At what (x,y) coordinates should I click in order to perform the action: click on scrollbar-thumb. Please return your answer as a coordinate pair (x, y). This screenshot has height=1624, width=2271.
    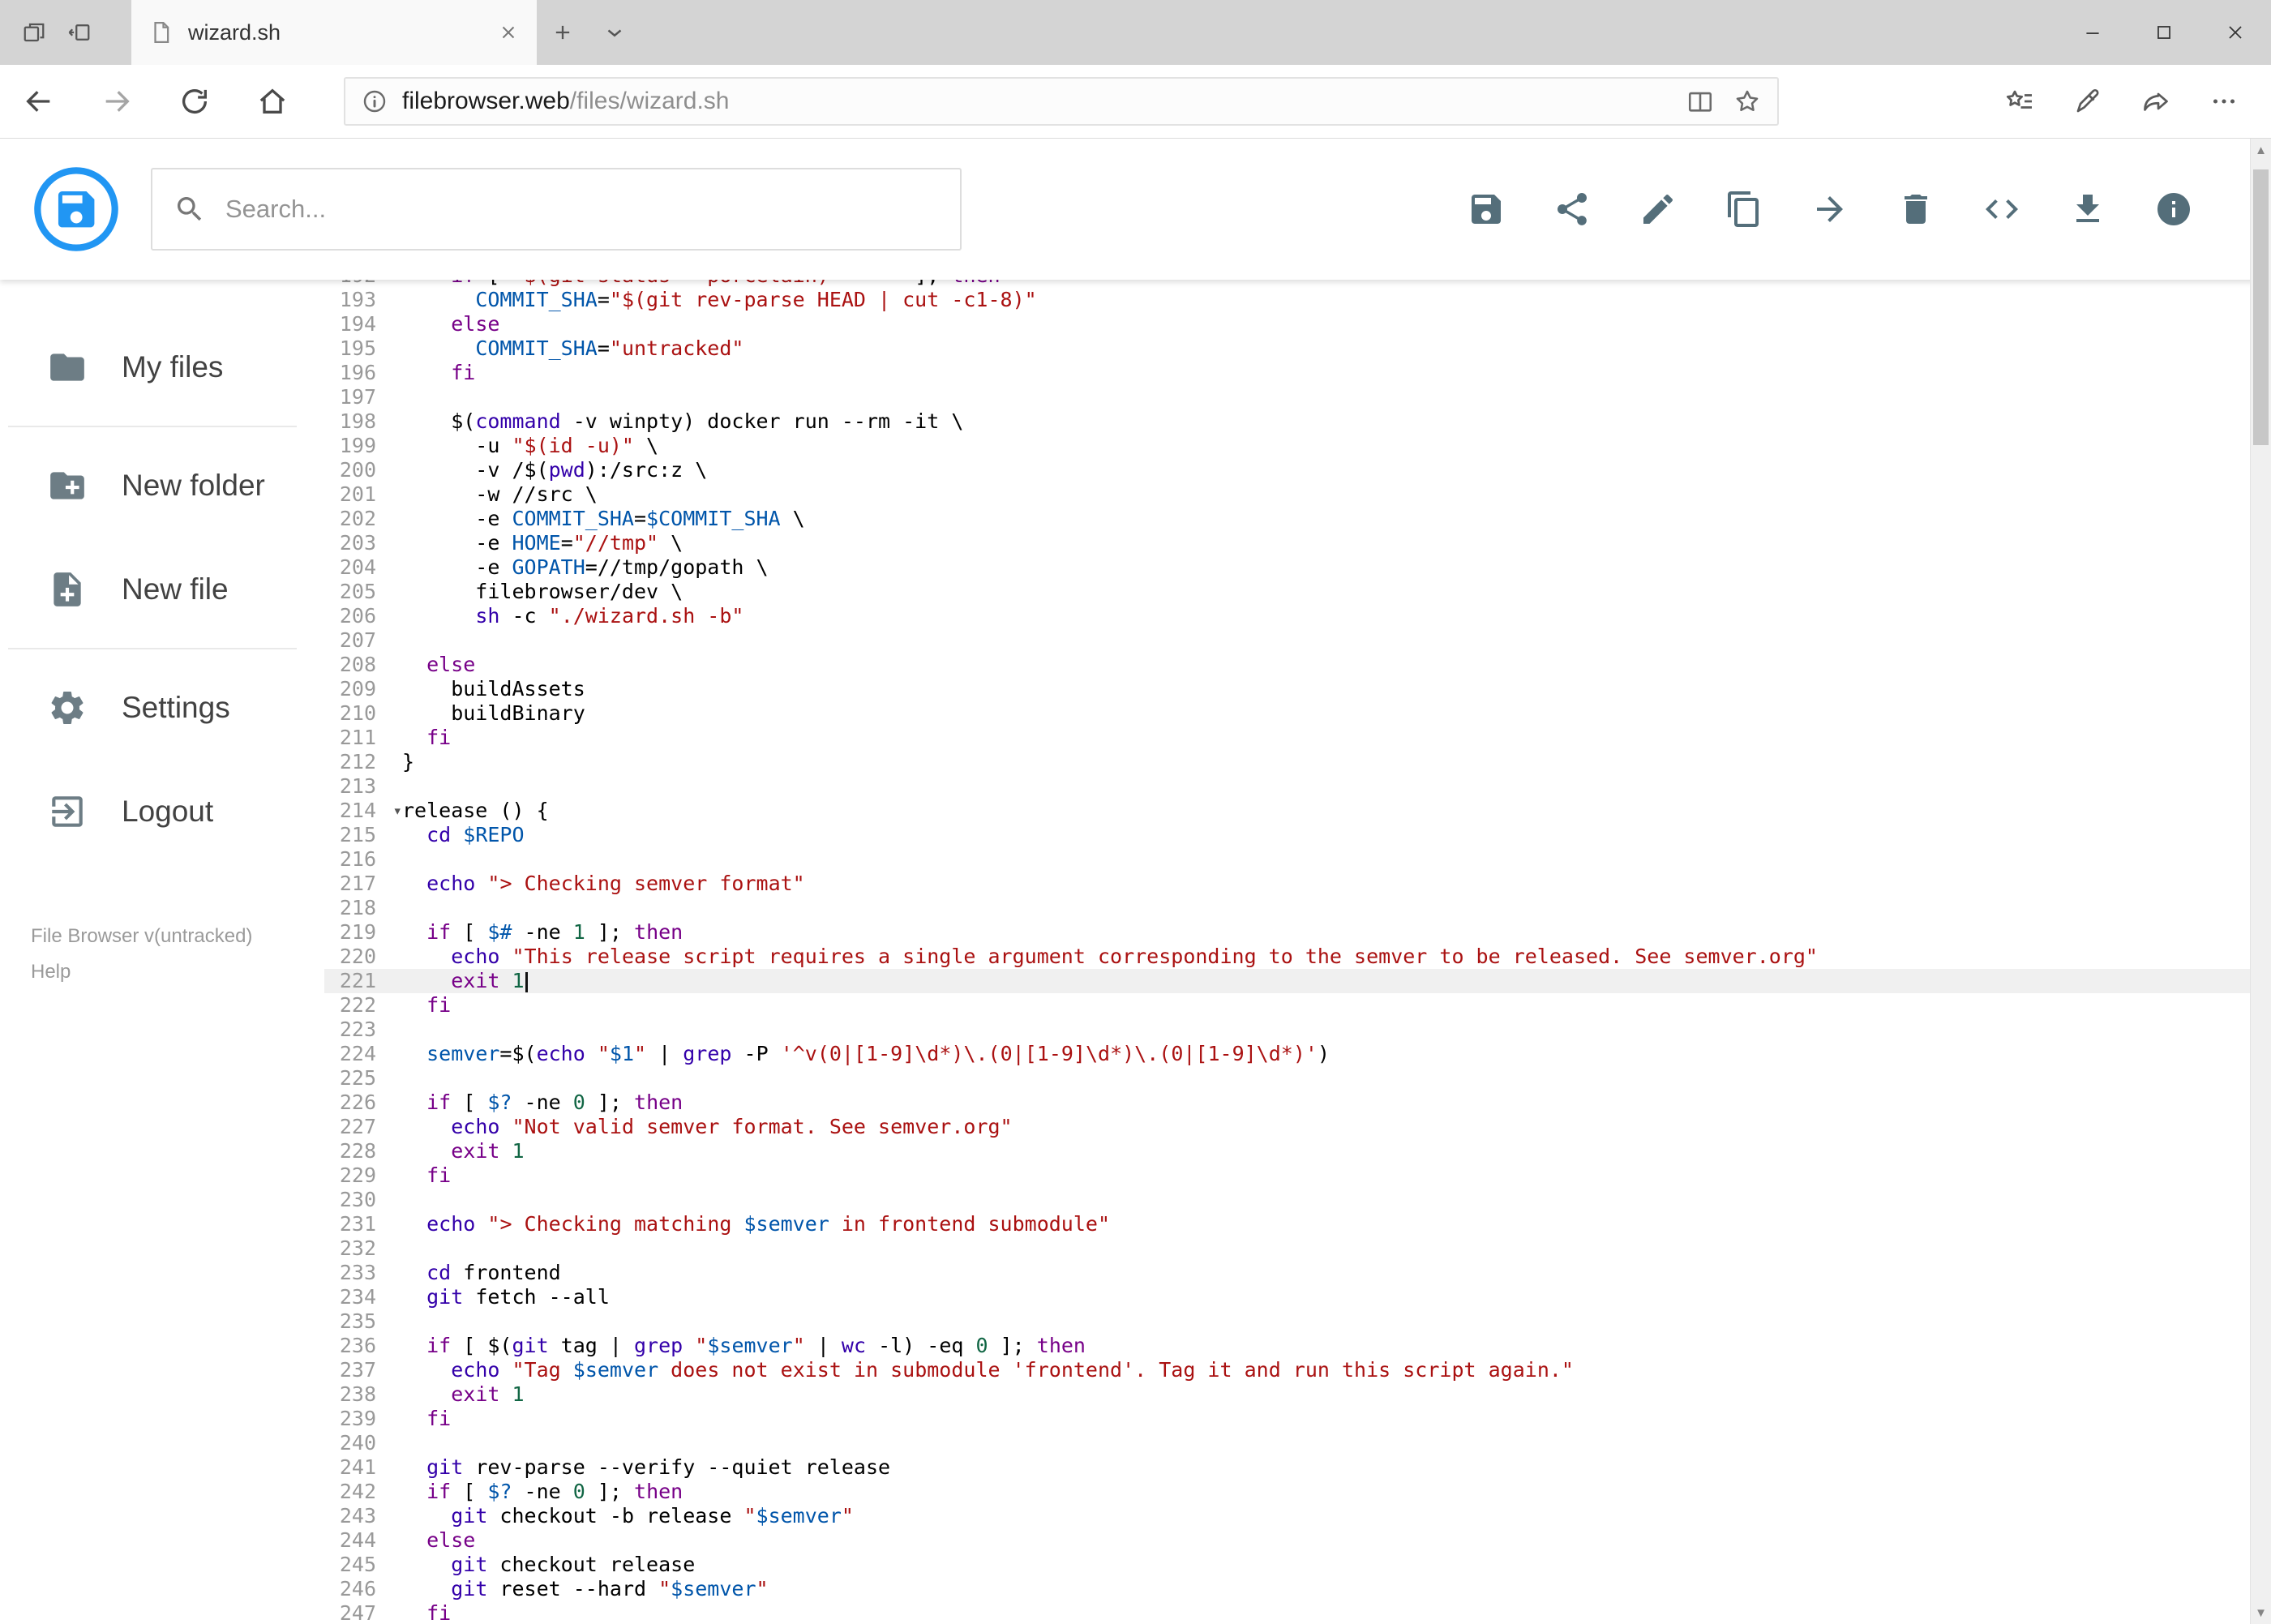
    Looking at the image, I should click on (2261, 307).